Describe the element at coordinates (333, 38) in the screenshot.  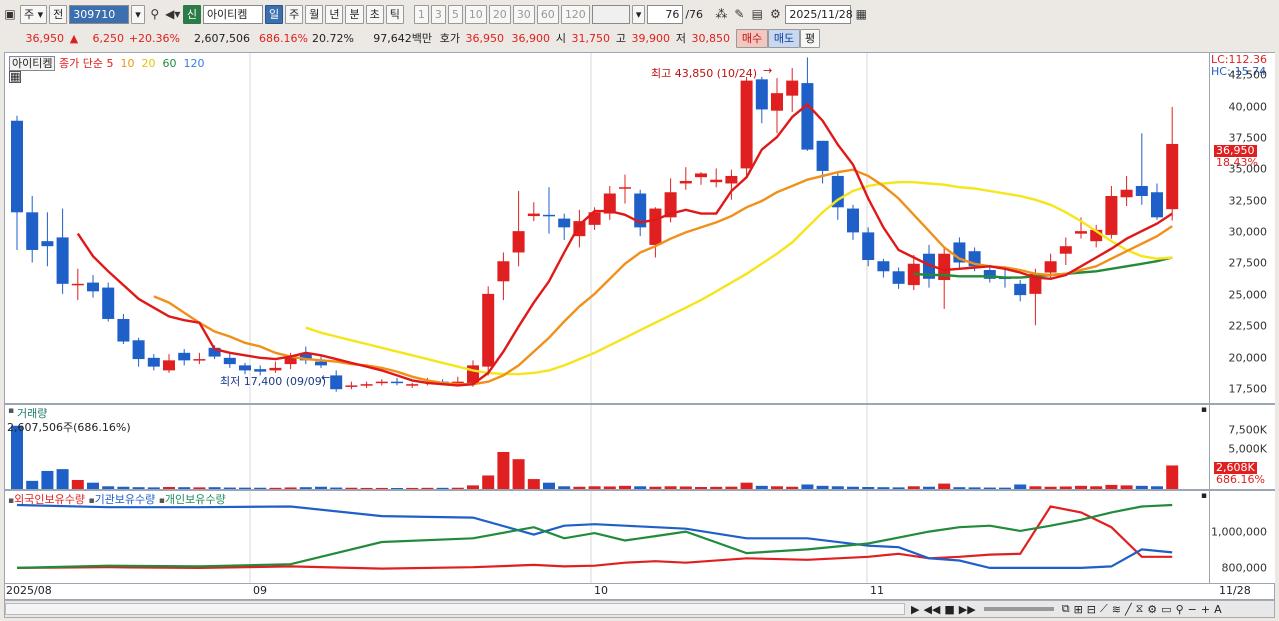
I see `turnover: 20.72%` at that location.